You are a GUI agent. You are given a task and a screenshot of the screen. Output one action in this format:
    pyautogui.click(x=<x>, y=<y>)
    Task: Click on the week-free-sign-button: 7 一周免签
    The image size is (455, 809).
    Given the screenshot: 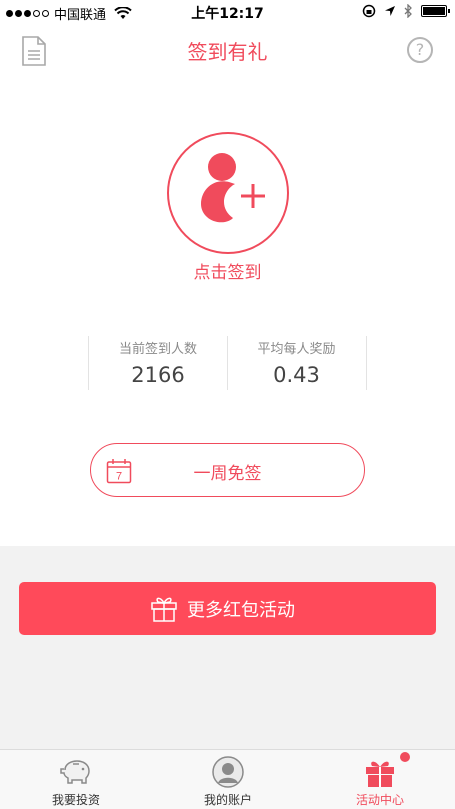 What is the action you would take?
    pyautogui.click(x=227, y=470)
    